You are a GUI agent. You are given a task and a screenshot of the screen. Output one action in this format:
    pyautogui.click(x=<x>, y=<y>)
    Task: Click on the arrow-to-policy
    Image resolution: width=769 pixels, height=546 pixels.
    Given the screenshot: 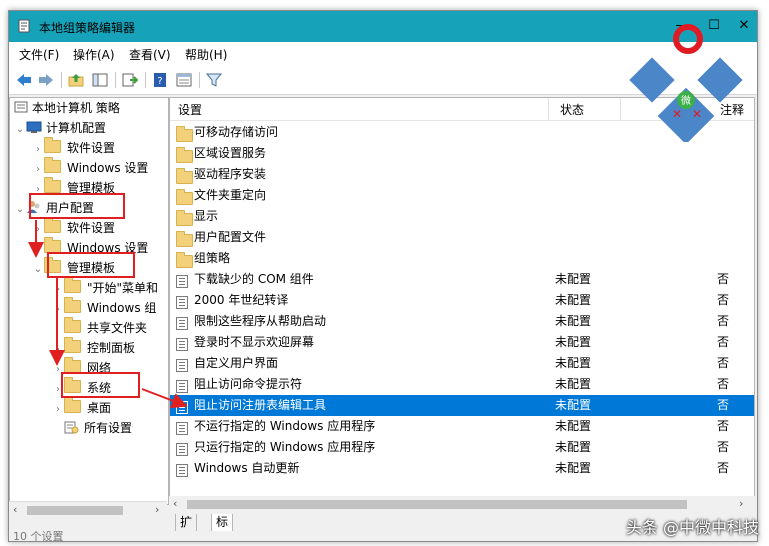 What is the action you would take?
    pyautogui.click(x=164, y=398)
    